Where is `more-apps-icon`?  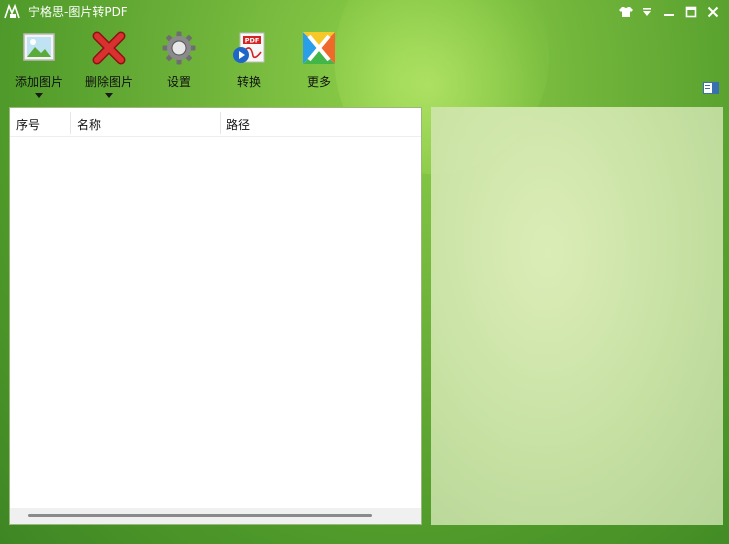
more-apps-icon is located at coordinates (319, 48).